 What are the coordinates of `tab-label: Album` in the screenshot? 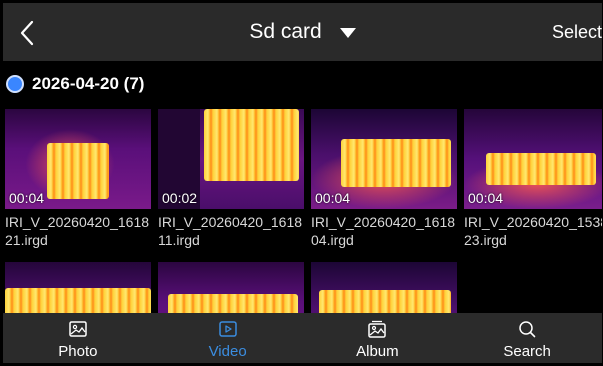 It's located at (377, 351).